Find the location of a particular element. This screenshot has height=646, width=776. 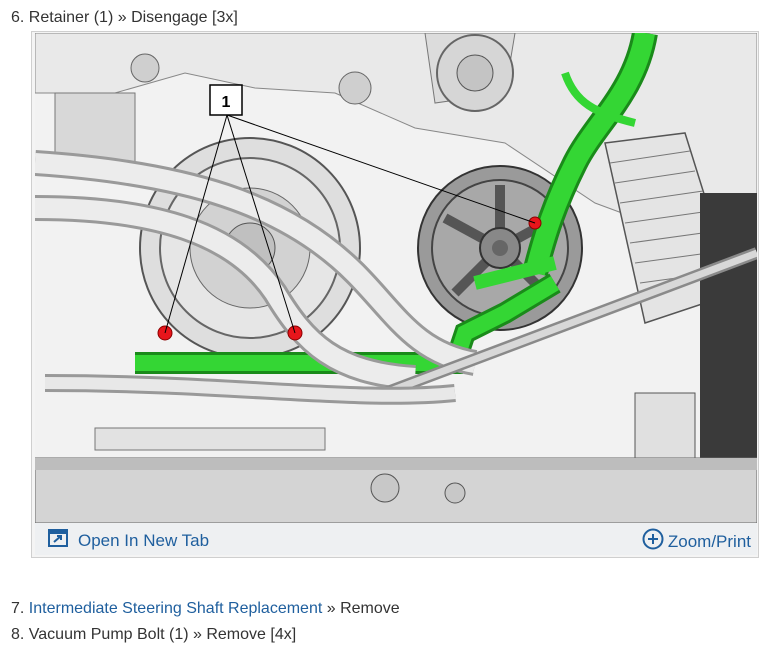

zoom-print-button: Zoom/Print is located at coordinates (696, 541).